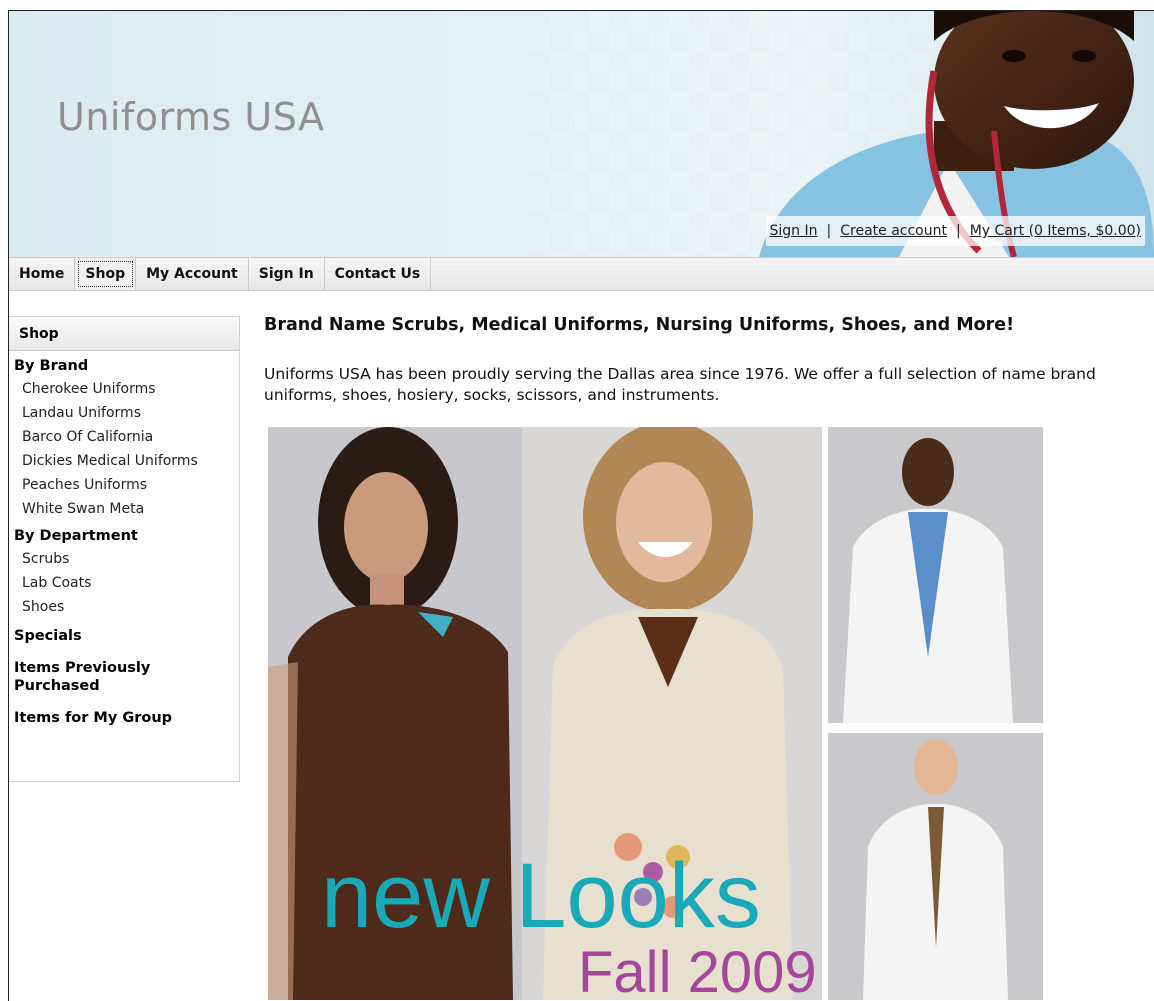 Image resolution: width=1154 pixels, height=1001 pixels. What do you see at coordinates (378, 274) in the screenshot?
I see `nav-contact-us: Contact Us` at bounding box center [378, 274].